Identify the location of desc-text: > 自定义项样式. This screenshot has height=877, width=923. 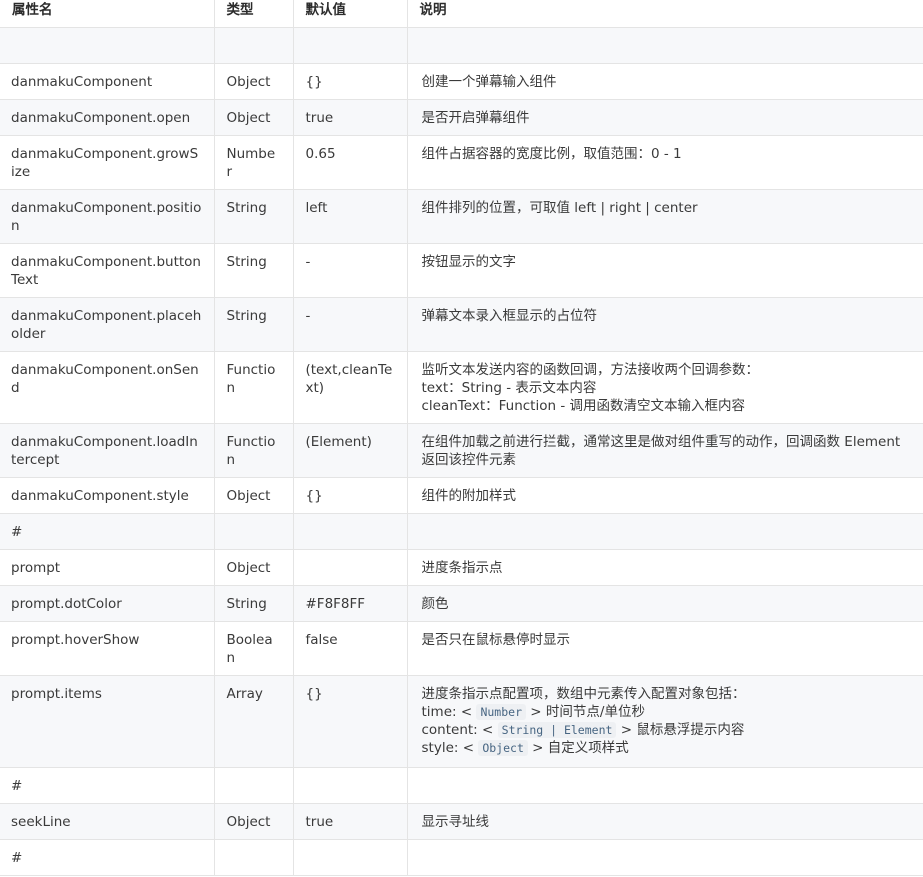
(578, 748).